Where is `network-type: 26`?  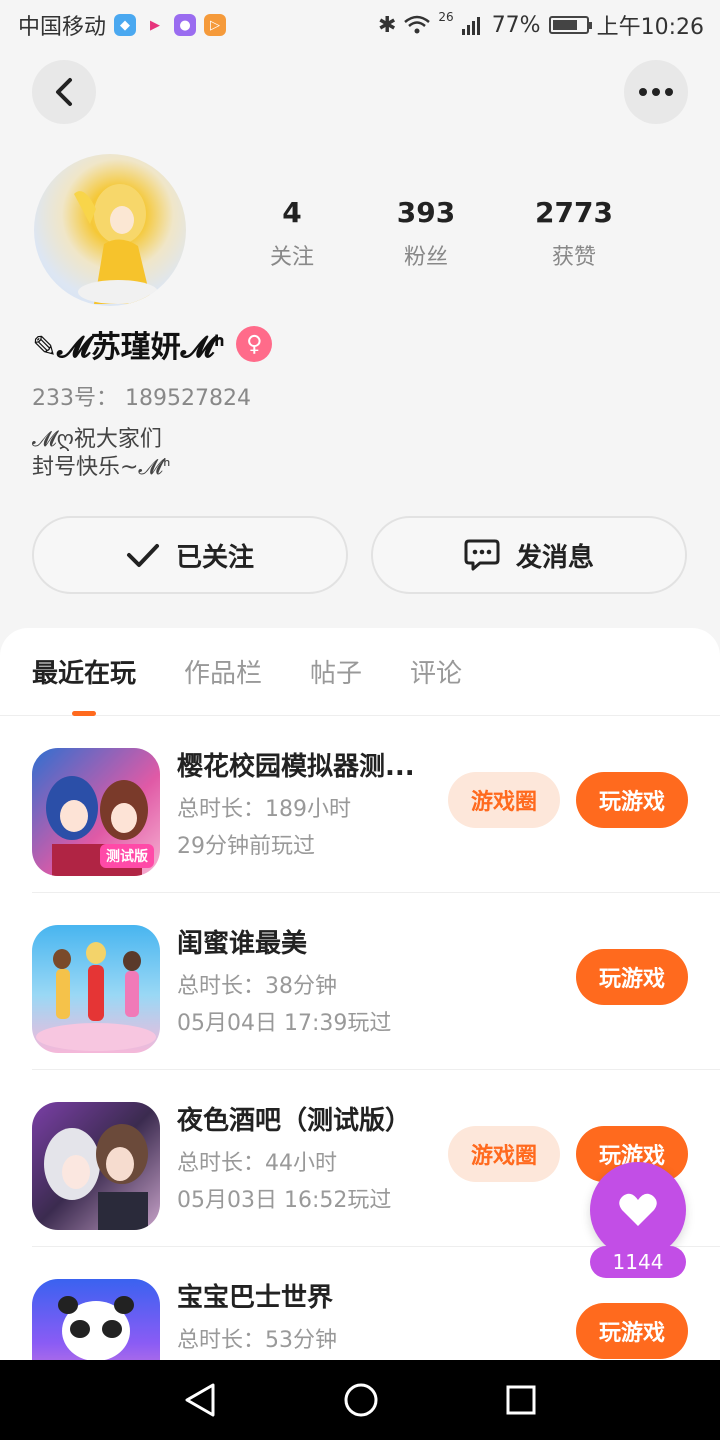
network-type: 26 is located at coordinates (446, 17).